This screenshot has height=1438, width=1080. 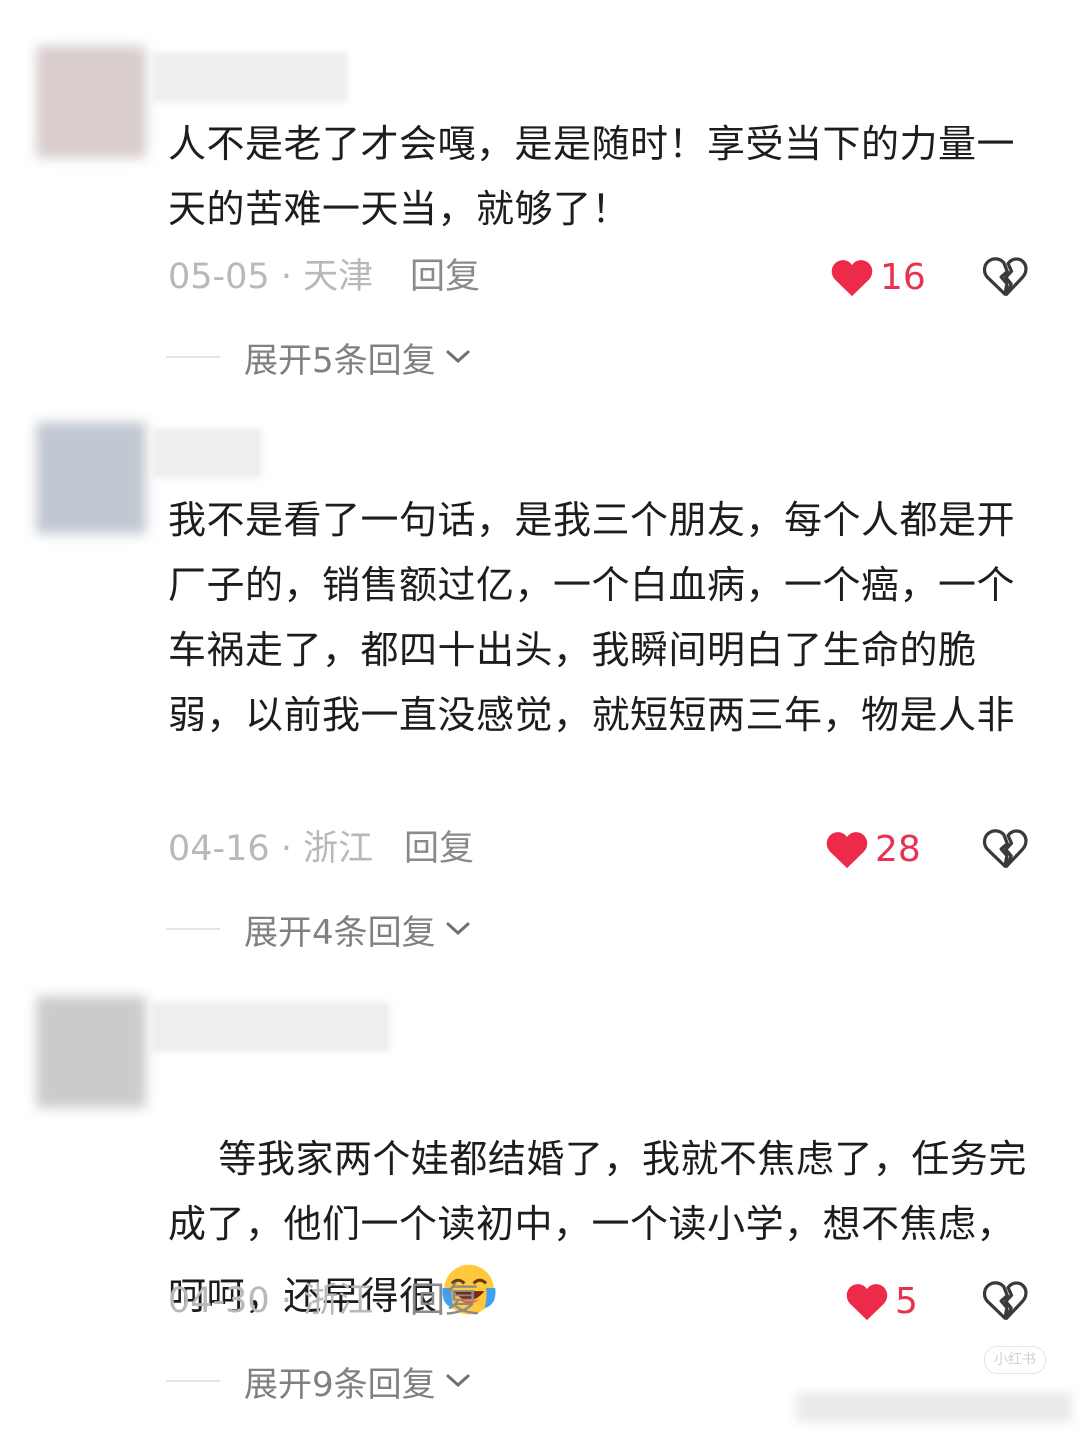 What do you see at coordinates (271, 1301) in the screenshot?
I see `comment-date-location: 04-30 · 浙江` at bounding box center [271, 1301].